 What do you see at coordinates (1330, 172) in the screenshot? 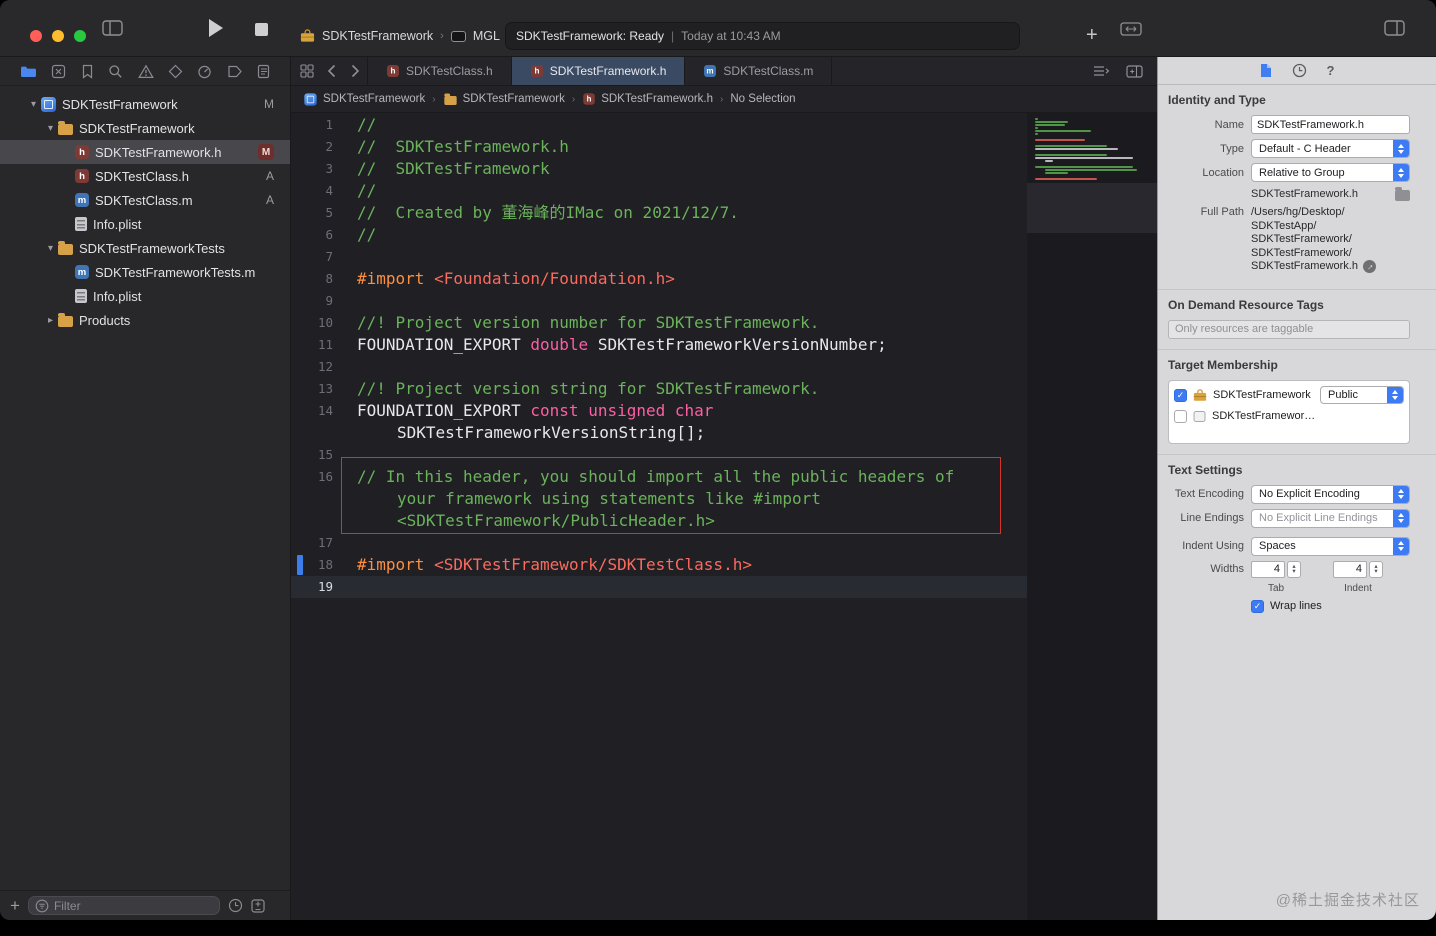
I see `location-popup: Relative to Group` at bounding box center [1330, 172].